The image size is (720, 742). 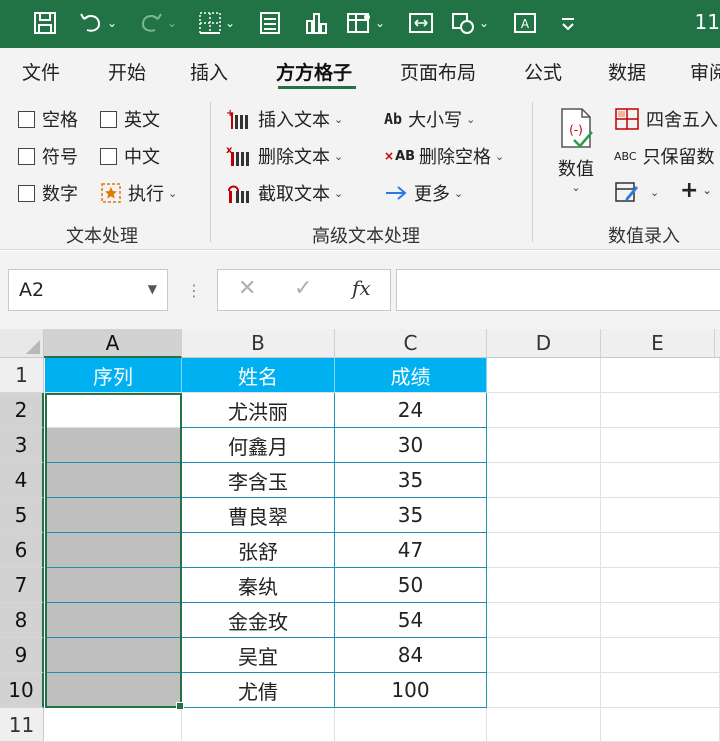 I want to click on keep-number-button: ABC 只保留数, so click(x=664, y=156).